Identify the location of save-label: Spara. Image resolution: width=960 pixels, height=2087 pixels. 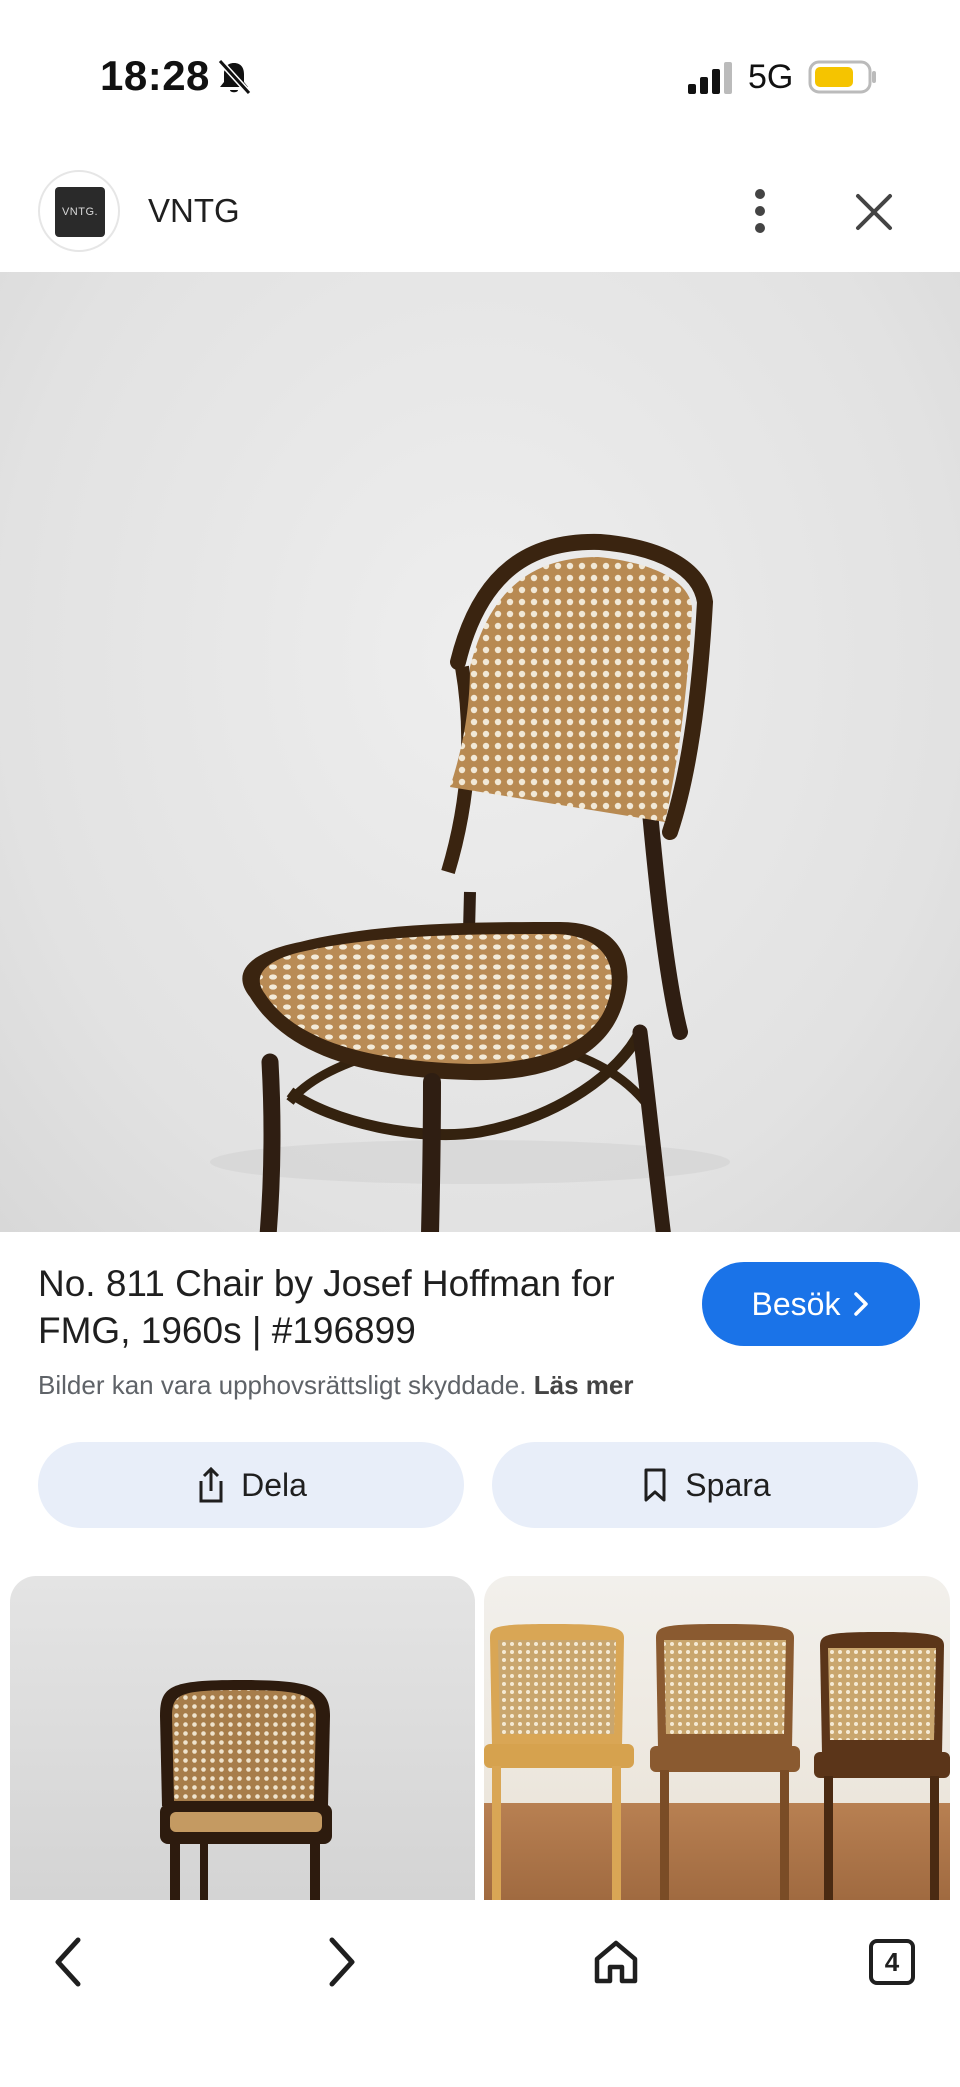
(728, 1484).